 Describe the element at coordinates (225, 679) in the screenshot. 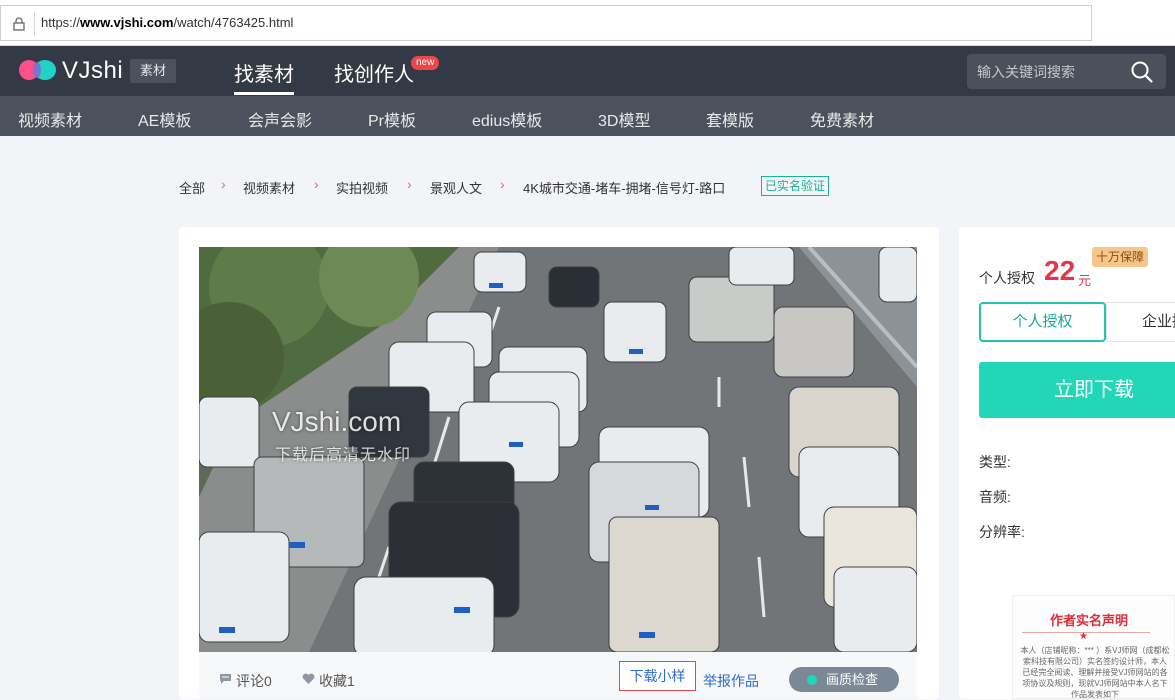

I see `comment-icon` at that location.